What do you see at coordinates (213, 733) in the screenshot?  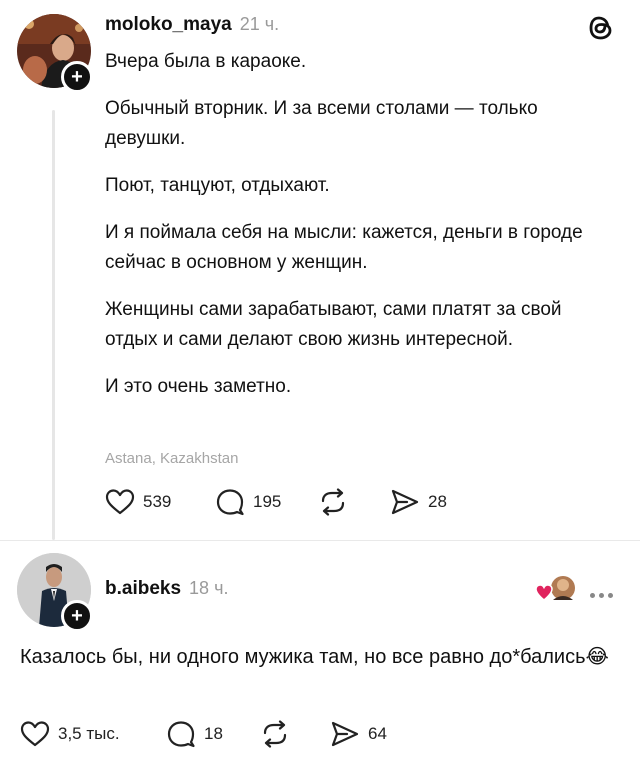 I see `reply-comment-count: 18` at bounding box center [213, 733].